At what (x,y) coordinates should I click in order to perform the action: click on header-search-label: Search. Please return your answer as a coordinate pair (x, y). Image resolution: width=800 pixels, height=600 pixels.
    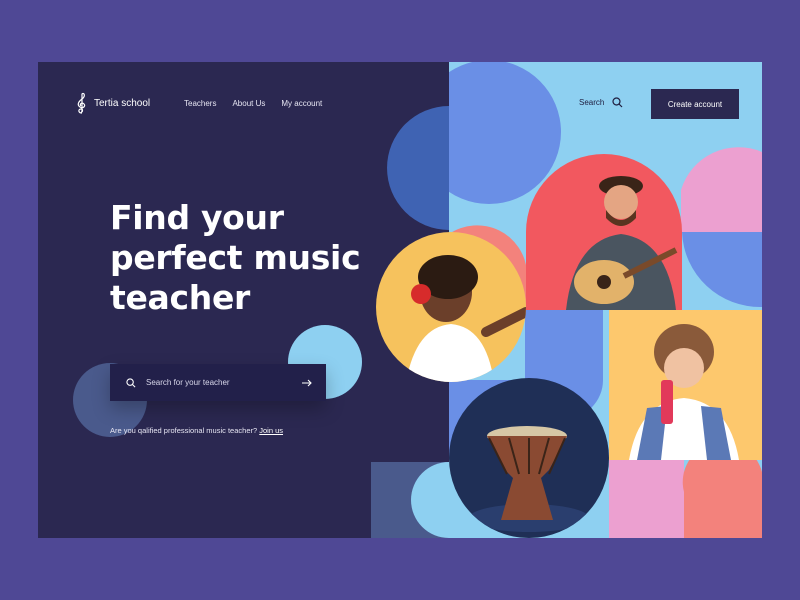
    Looking at the image, I should click on (592, 102).